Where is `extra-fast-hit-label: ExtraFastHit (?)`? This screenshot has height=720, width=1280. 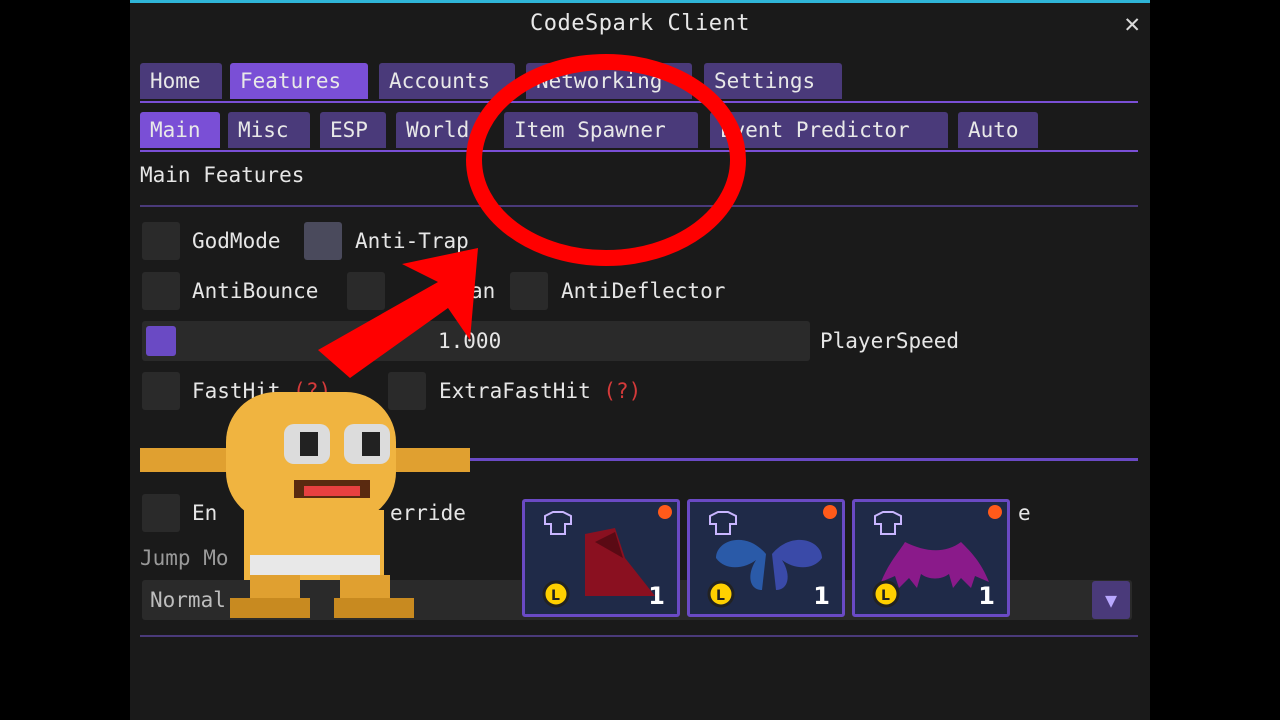
extra-fast-hit-label: ExtraFastHit (?) is located at coordinates (540, 391).